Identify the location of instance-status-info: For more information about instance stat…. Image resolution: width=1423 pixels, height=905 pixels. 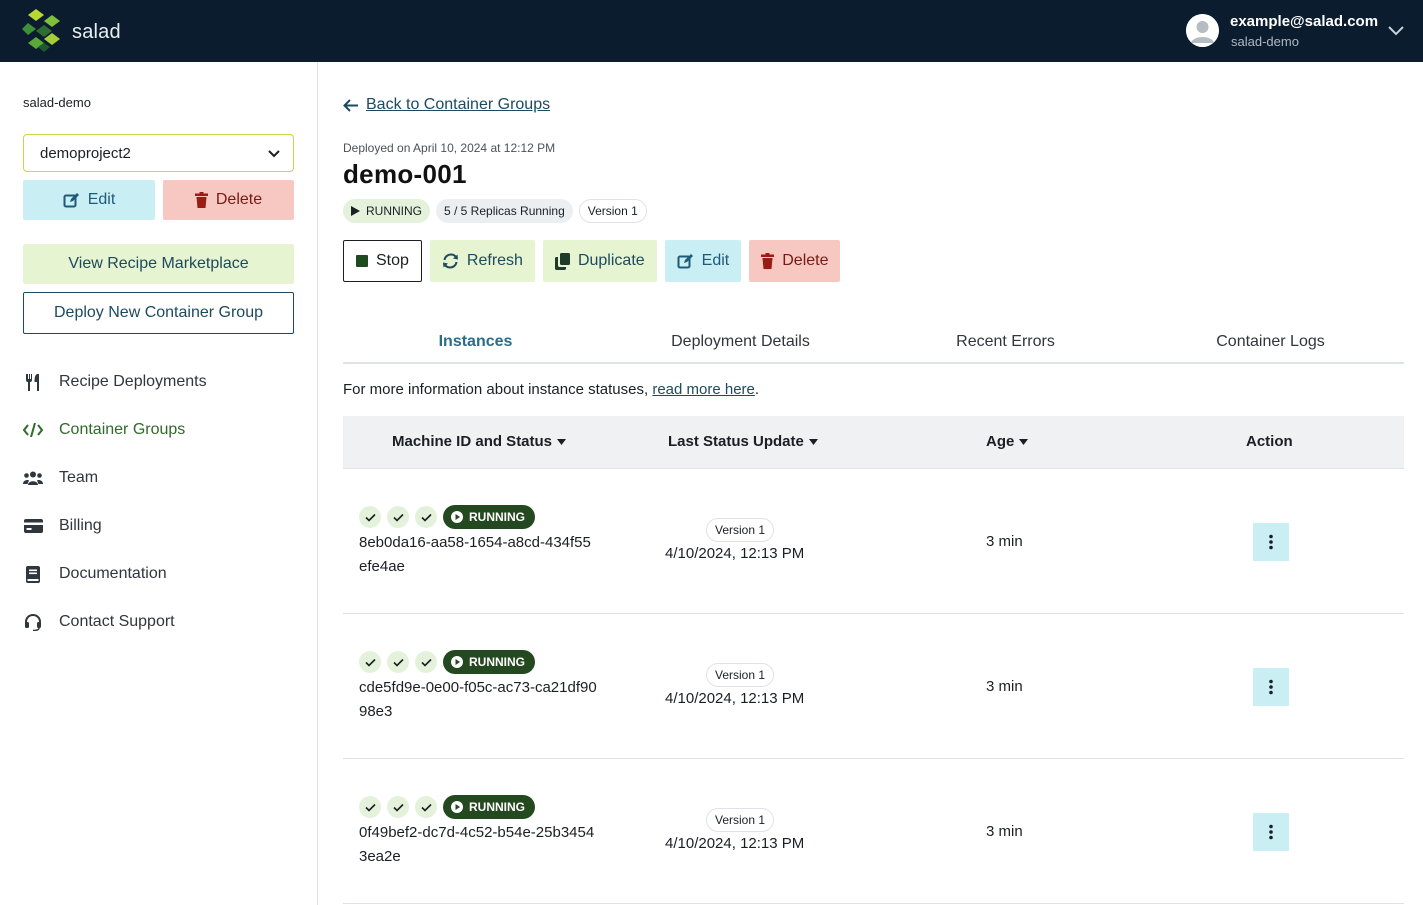
(551, 389).